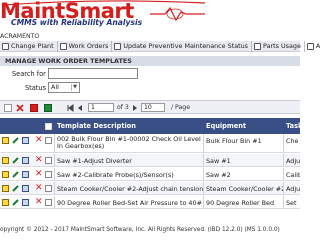  I want to click on col-task: Task, so click(294, 126).